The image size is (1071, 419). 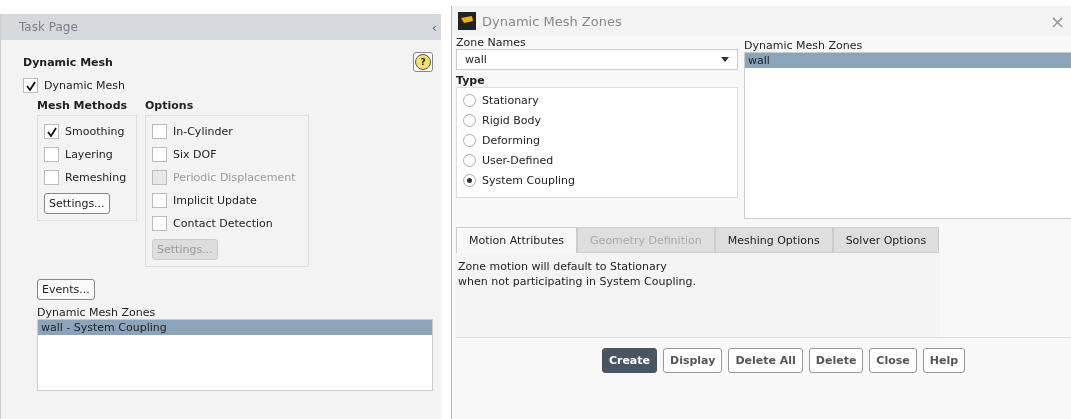 I want to click on dialog-title: Dynamic Mesh Zones, so click(x=552, y=21).